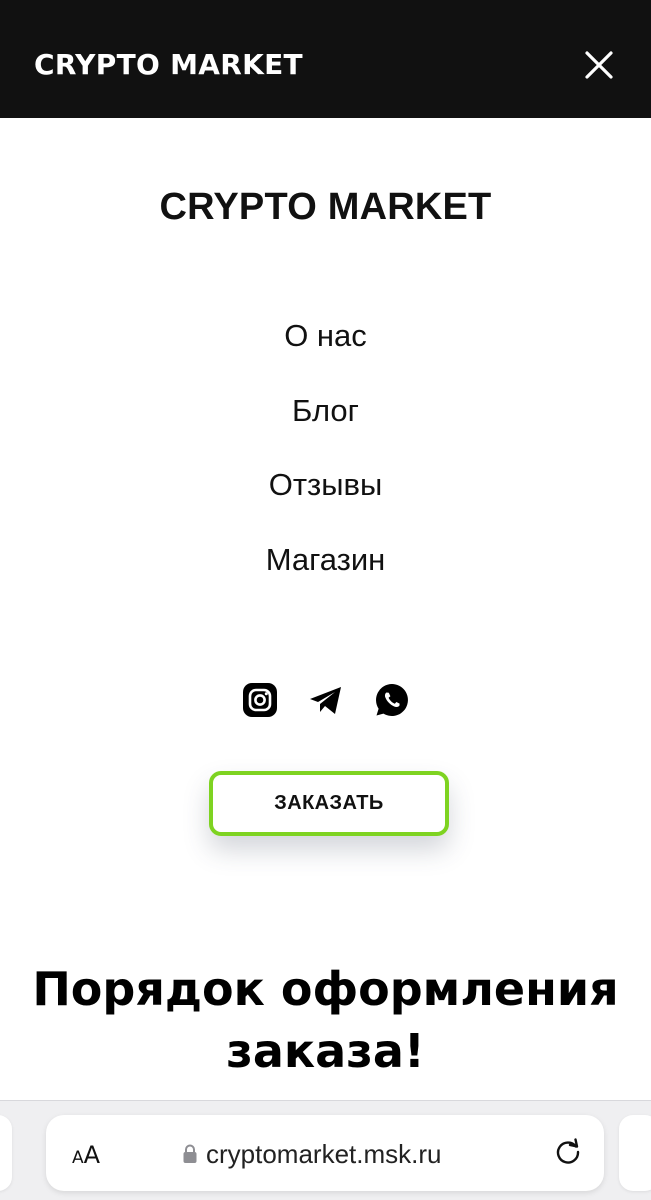 Image resolution: width=651 pixels, height=1200 pixels. I want to click on social-links, so click(325, 700).